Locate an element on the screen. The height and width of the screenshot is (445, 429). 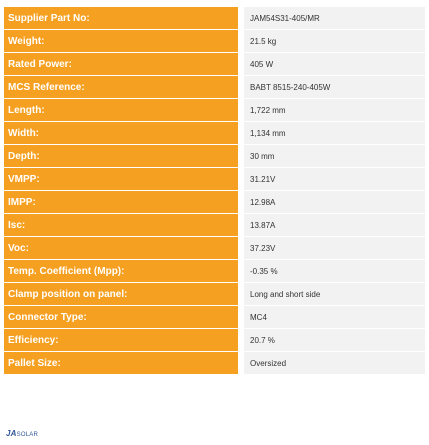
spec-label: Temp. Coefficient (Mpp): is located at coordinates (124, 271).